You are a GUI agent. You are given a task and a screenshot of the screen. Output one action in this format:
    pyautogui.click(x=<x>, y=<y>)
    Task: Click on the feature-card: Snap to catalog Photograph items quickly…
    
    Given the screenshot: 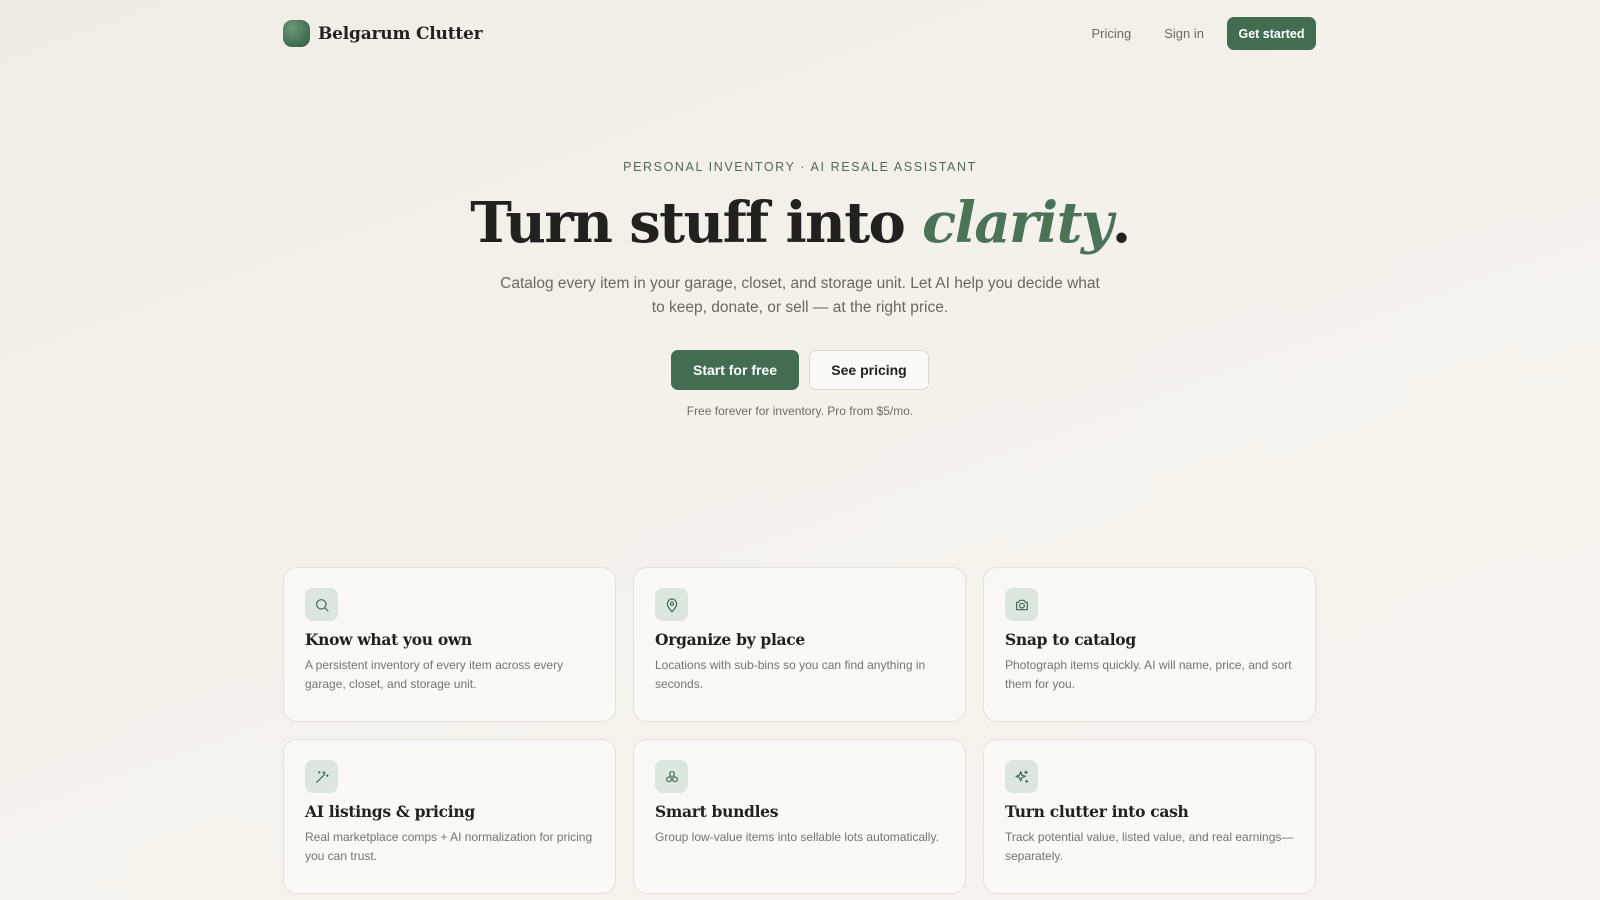 What is the action you would take?
    pyautogui.click(x=1149, y=644)
    